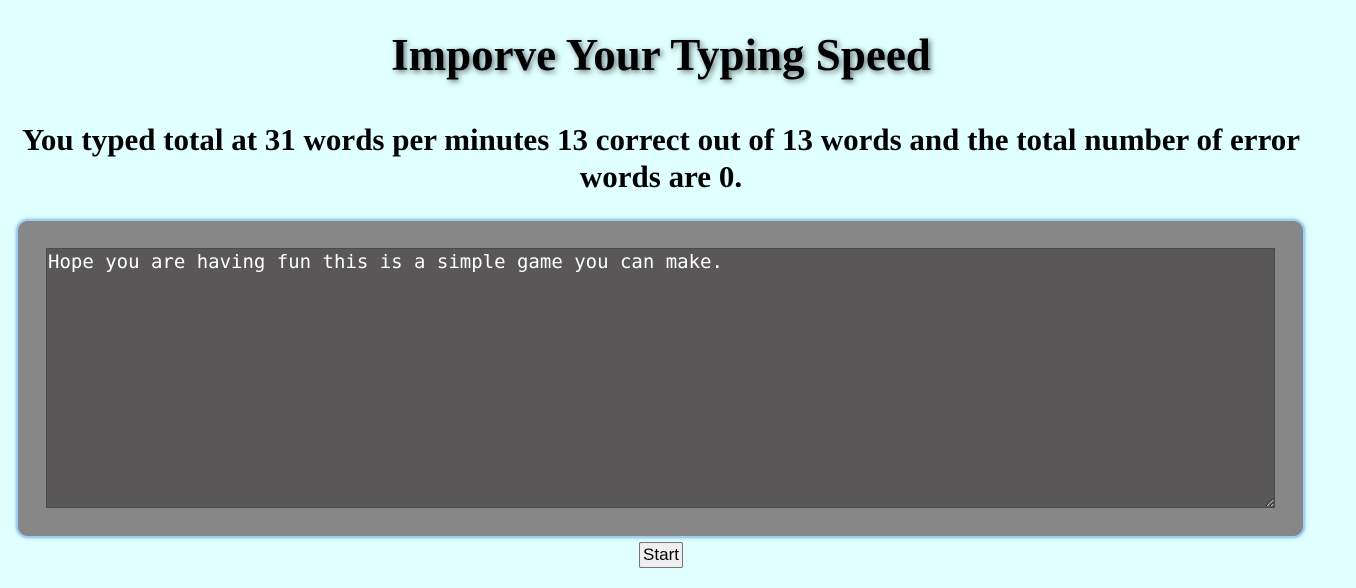 This screenshot has height=588, width=1356. Describe the element at coordinates (661, 555) in the screenshot. I see `start-button: Start` at that location.